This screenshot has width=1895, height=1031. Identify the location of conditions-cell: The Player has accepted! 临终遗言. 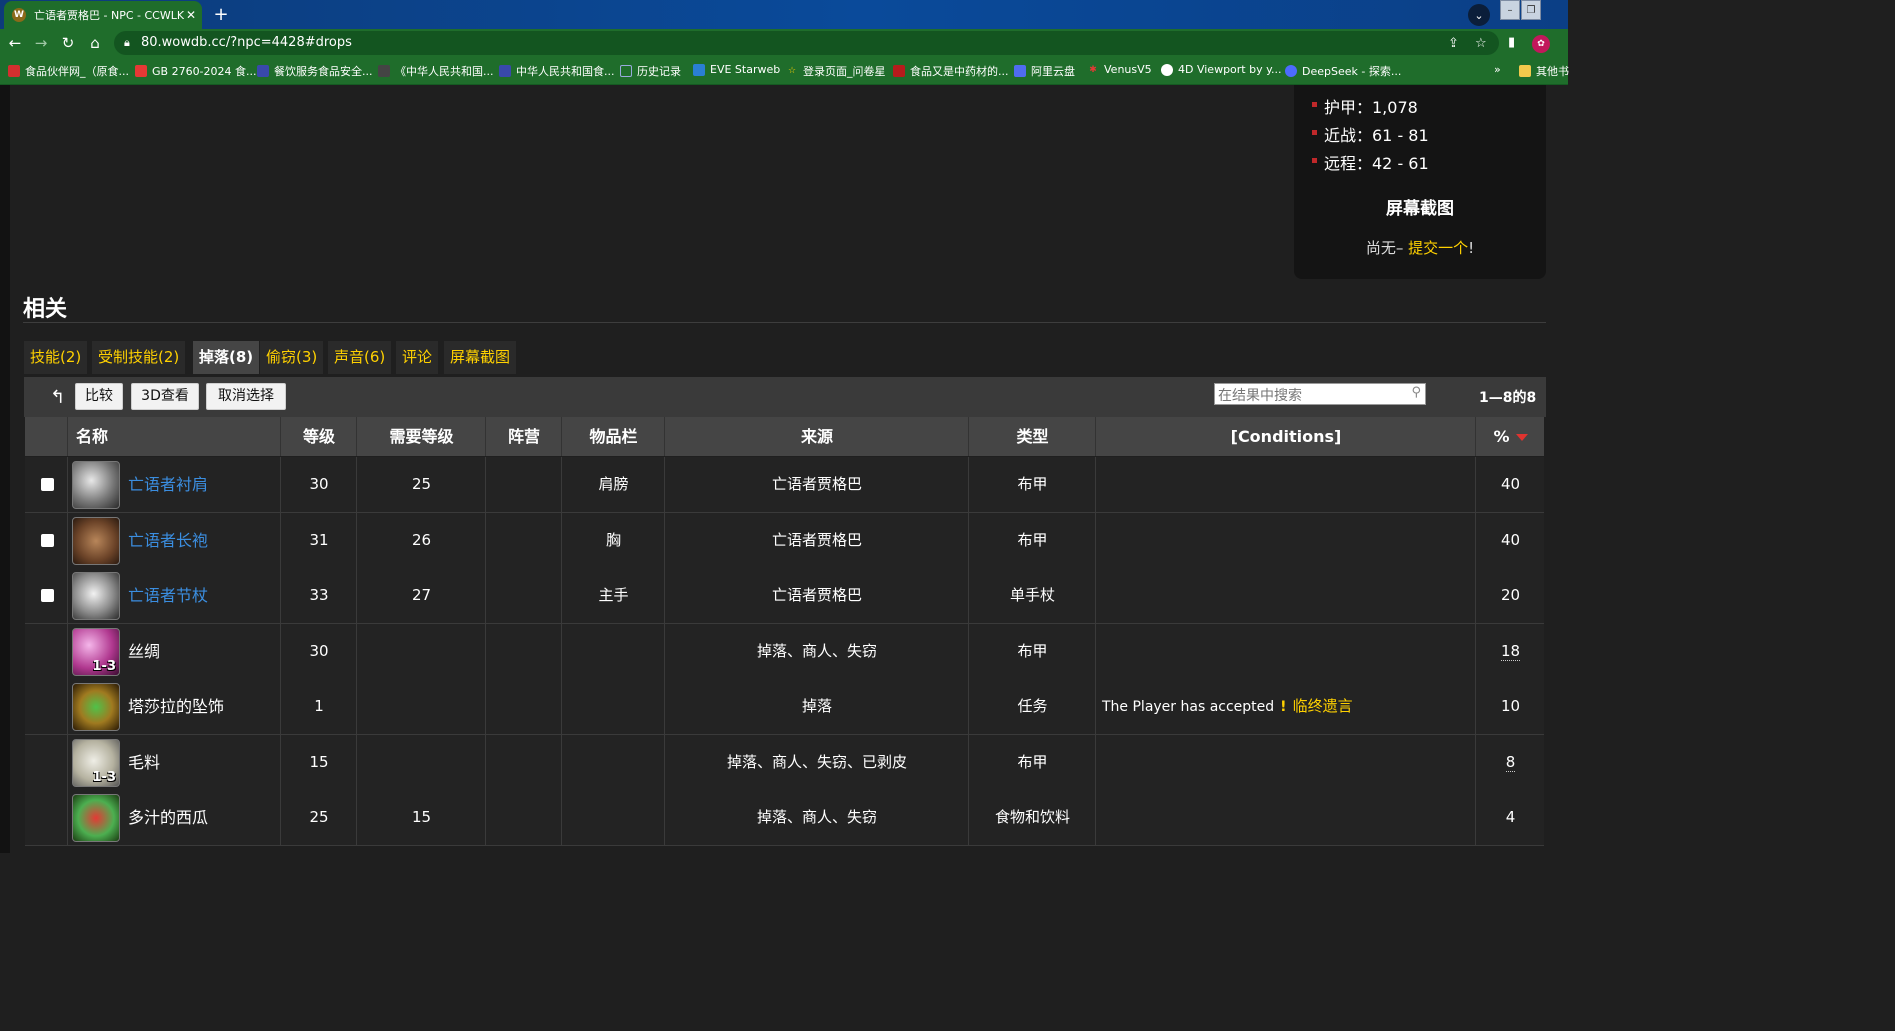
(1288, 706).